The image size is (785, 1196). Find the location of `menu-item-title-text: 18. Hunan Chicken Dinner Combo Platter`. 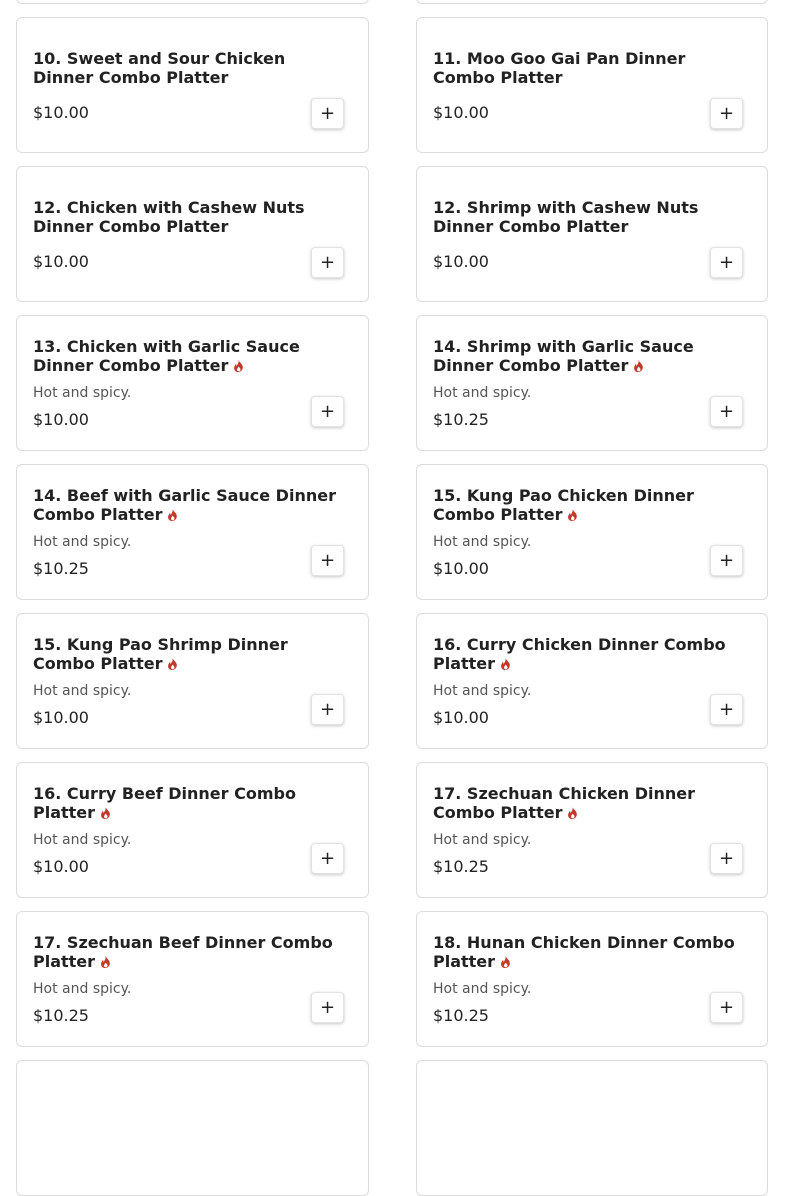

menu-item-title-text: 18. Hunan Chicken Dinner Combo Platter is located at coordinates (584, 952).